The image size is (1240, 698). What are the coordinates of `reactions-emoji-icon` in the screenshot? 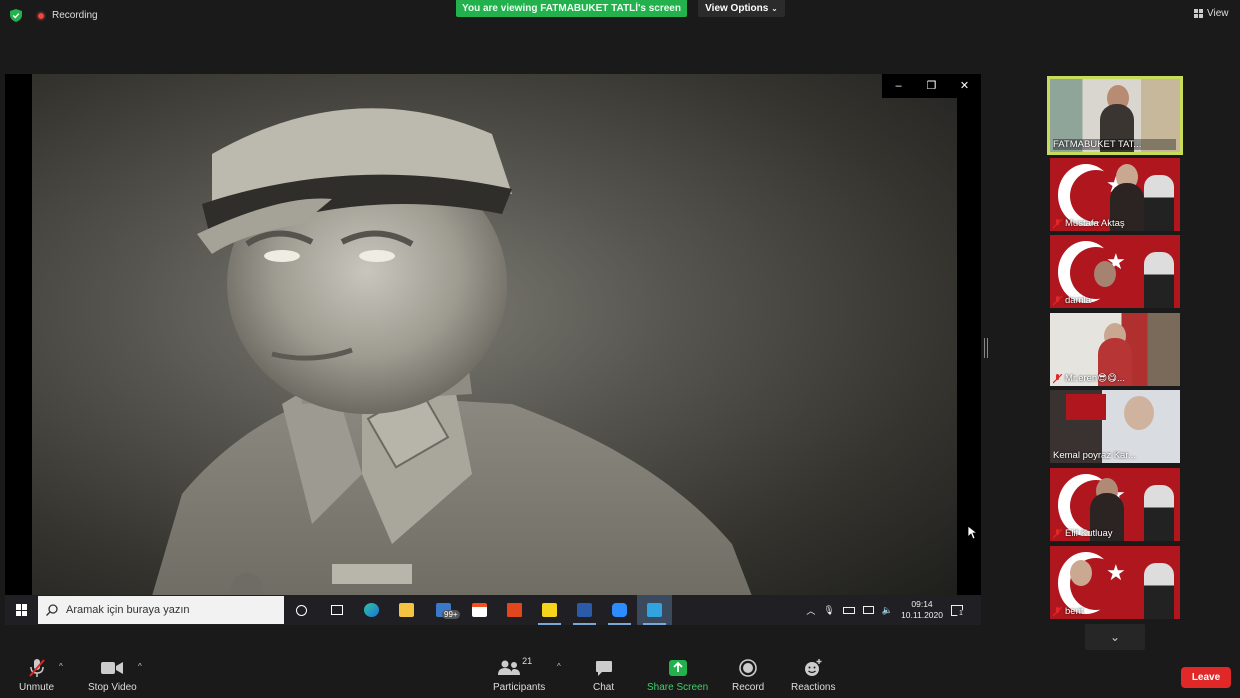 It's located at (813, 667).